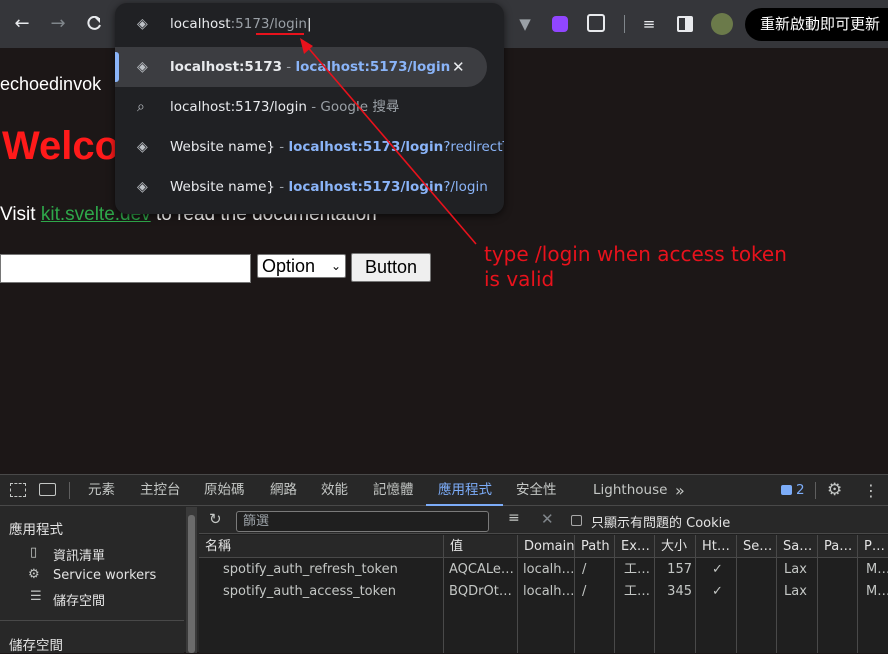 This screenshot has height=654, width=888. What do you see at coordinates (309, 24) in the screenshot?
I see `omnibox-input: ◈ localhost:5173/login|` at bounding box center [309, 24].